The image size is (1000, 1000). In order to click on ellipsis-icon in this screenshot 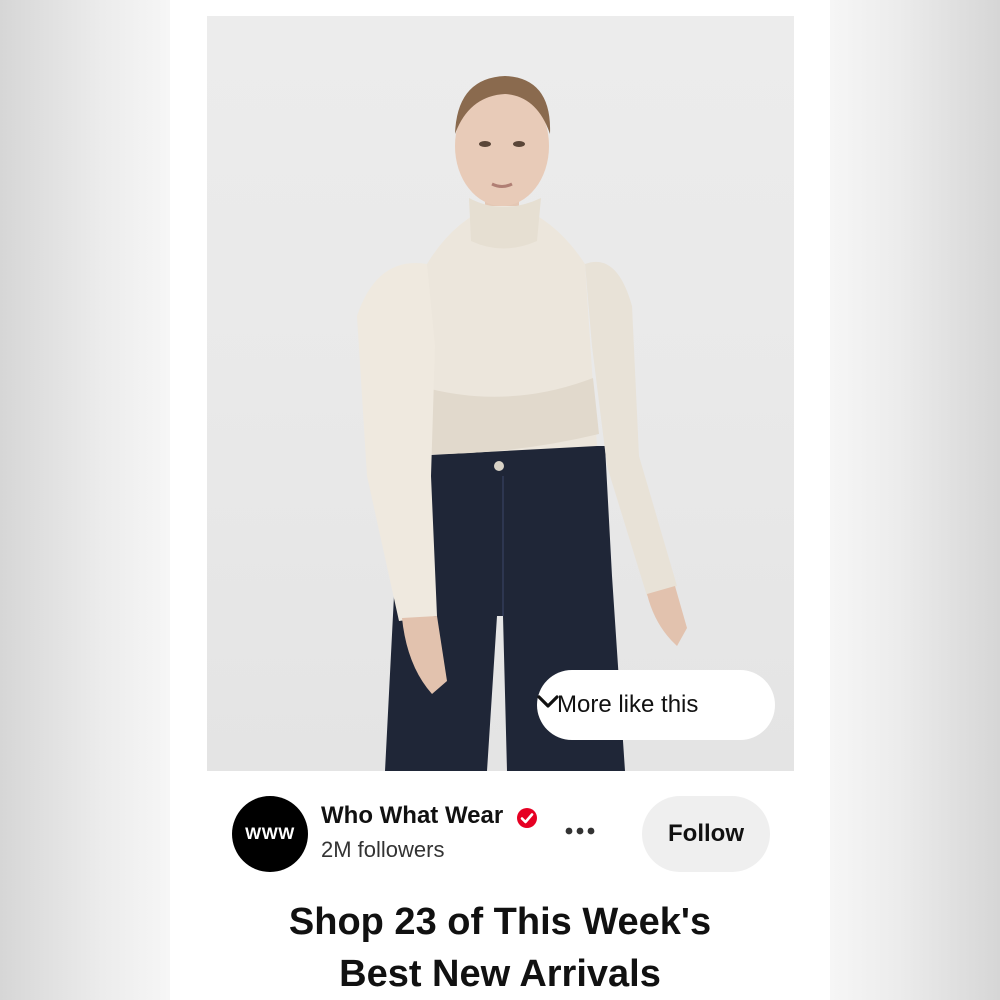, I will do `click(580, 831)`.